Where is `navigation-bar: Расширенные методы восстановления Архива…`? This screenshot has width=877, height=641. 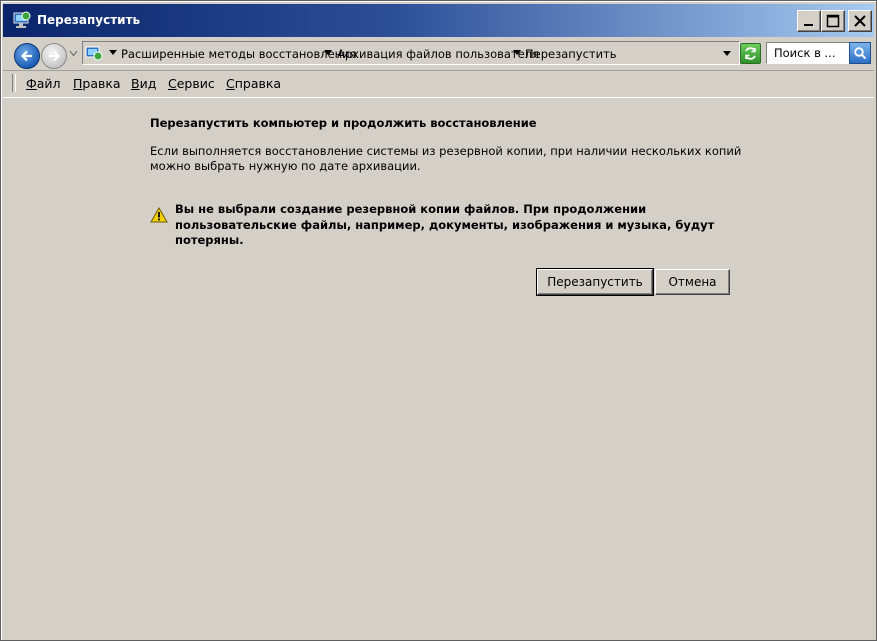
navigation-bar: Расширенные методы восстановления Архива… is located at coordinates (438, 54).